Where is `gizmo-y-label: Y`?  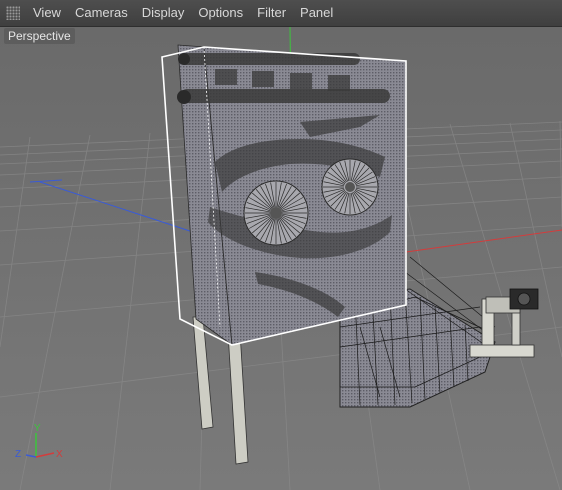
gizmo-y-label: Y is located at coordinates (37, 428).